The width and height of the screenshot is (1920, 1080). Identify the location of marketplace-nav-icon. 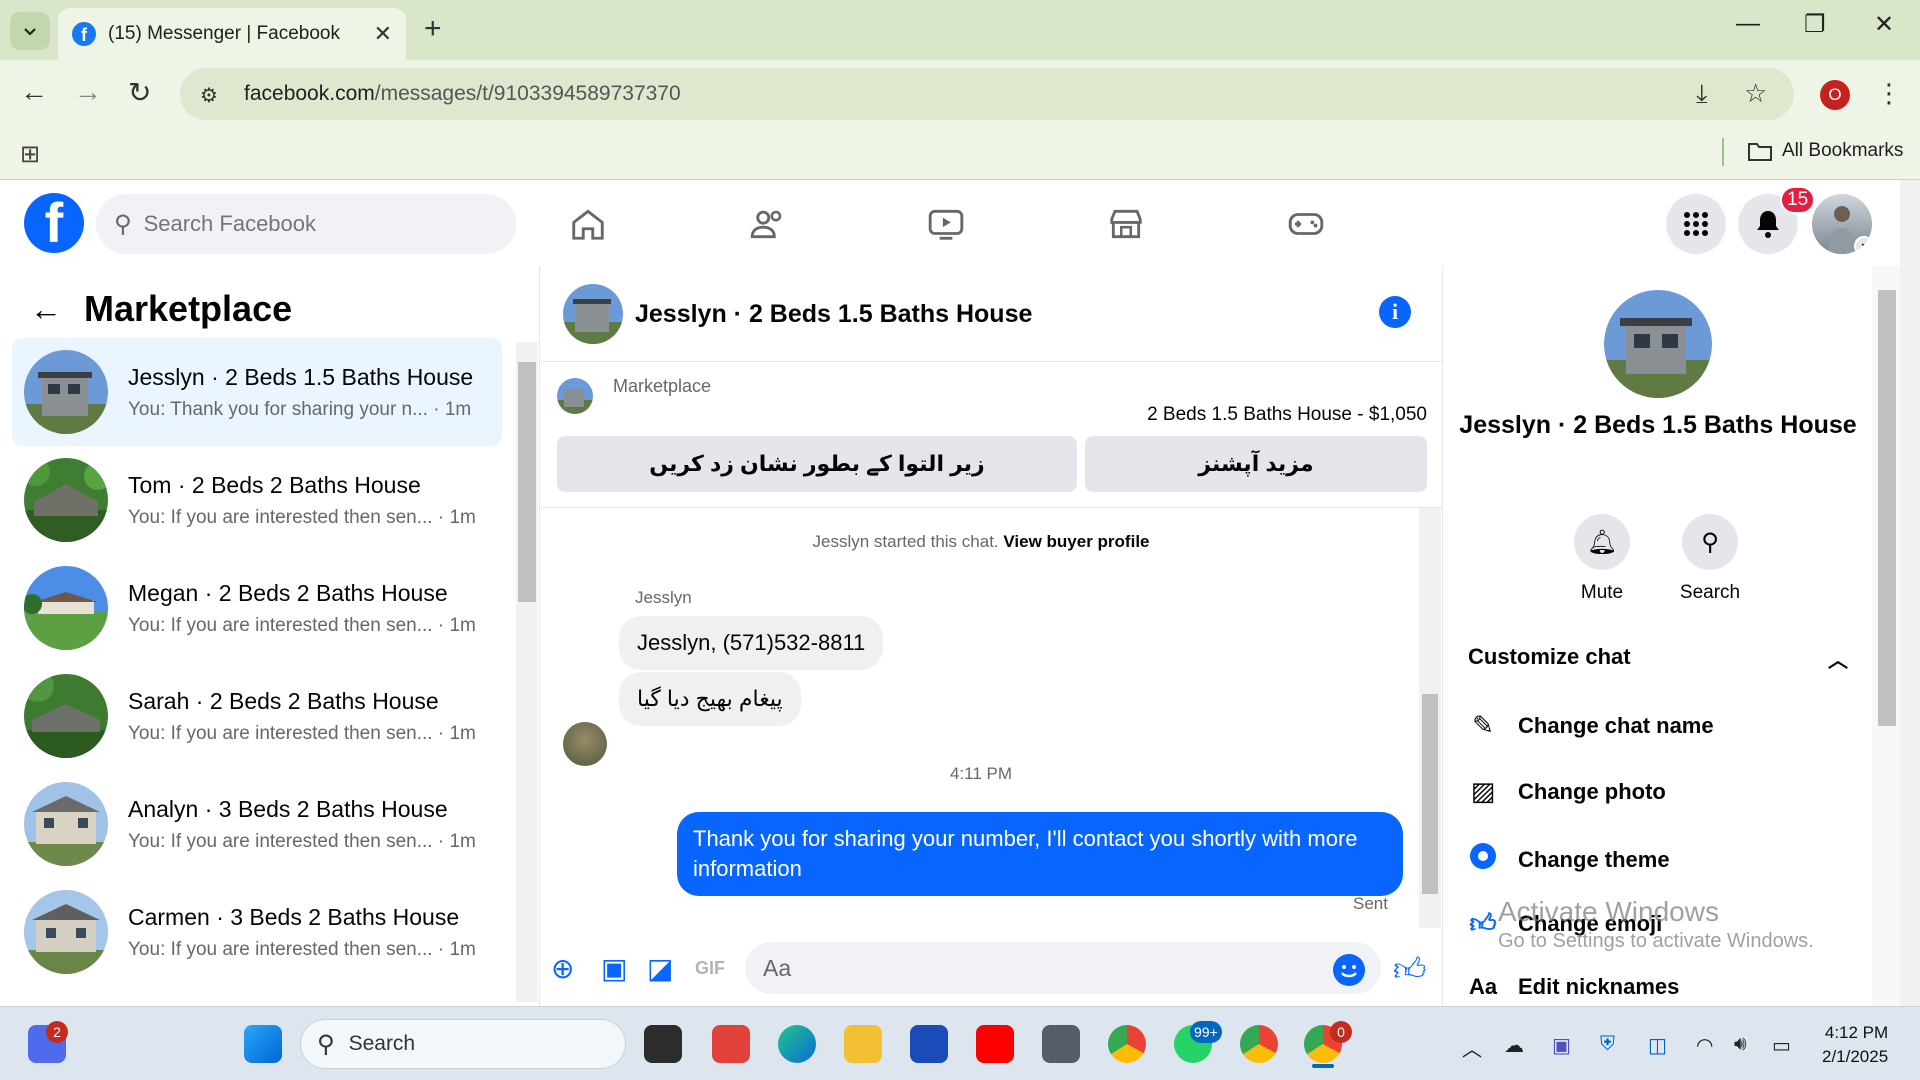
(1126, 224).